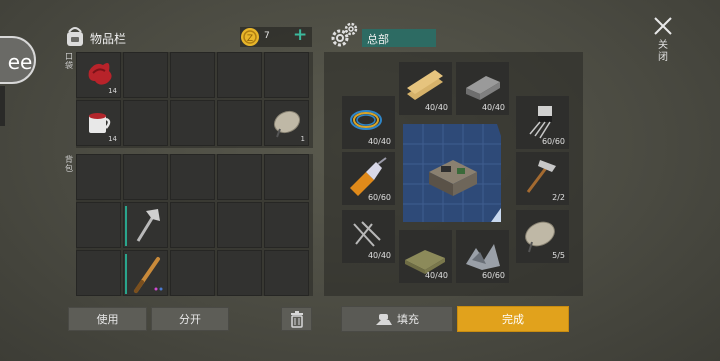 Image resolution: width=720 pixels, height=361 pixels. I want to click on ingredient-slot-wood: 40/40, so click(425, 88).